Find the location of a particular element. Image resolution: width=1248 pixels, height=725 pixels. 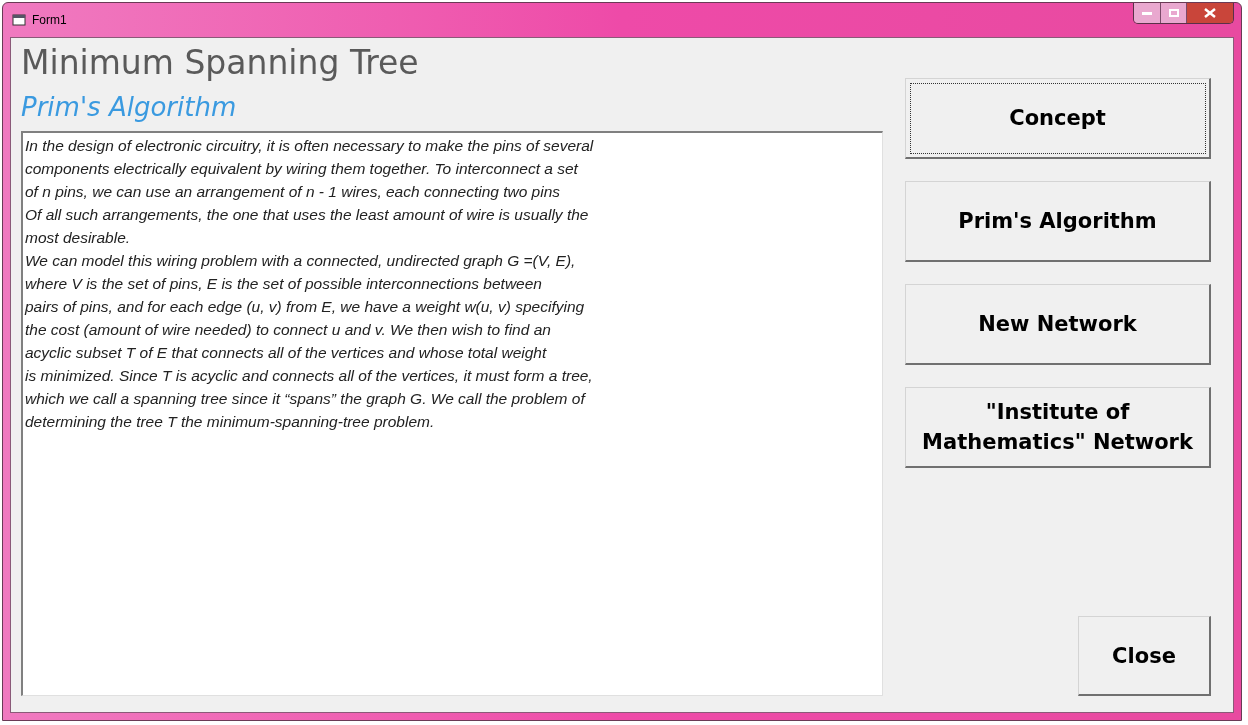

close-button: Close is located at coordinates (1144, 656).